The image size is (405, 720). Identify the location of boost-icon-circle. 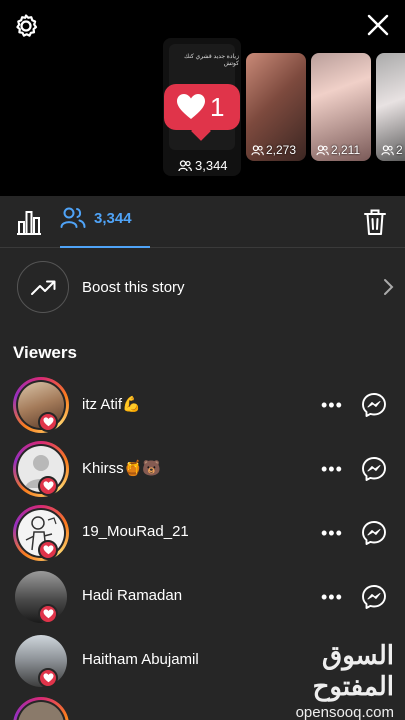
(43, 287).